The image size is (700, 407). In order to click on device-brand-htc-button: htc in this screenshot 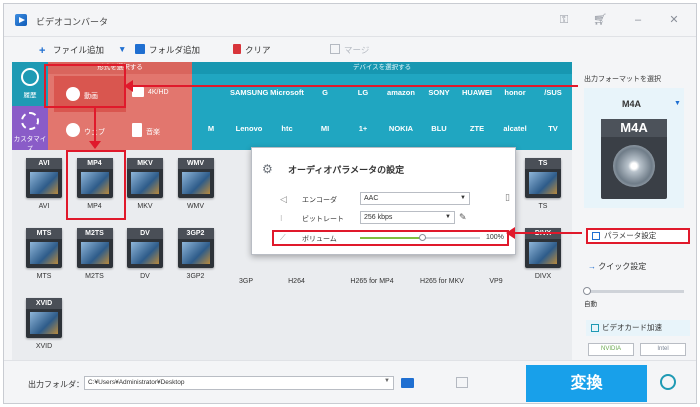, I will do `click(287, 128)`.